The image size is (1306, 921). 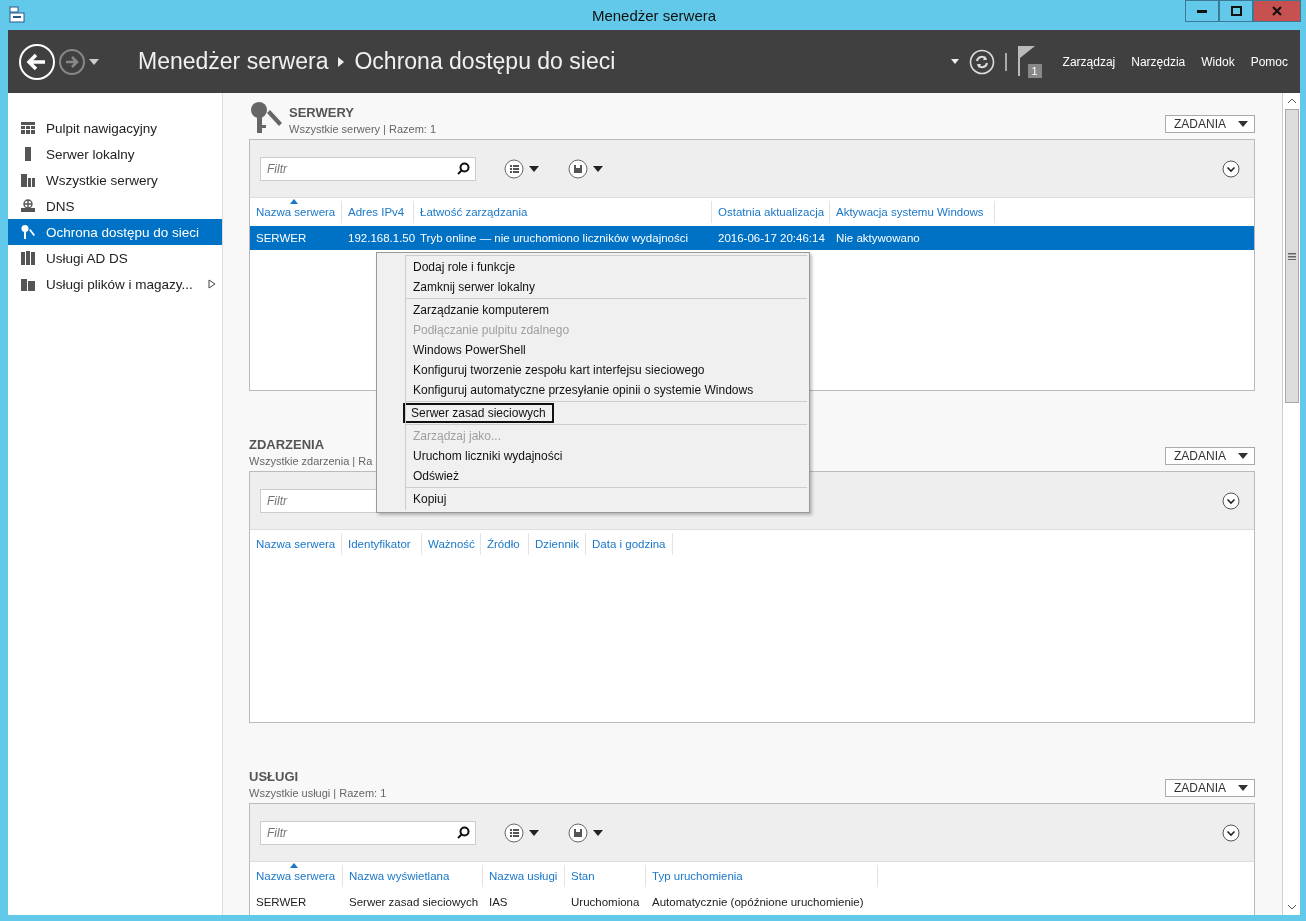 What do you see at coordinates (382, 544) in the screenshot?
I see `column-header: Identyfikator` at bounding box center [382, 544].